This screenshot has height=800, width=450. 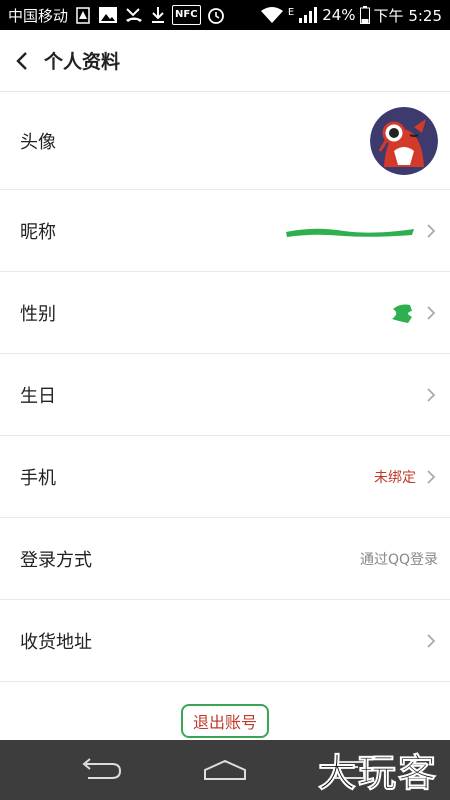 I want to click on back-nav-icon, so click(x=100, y=770).